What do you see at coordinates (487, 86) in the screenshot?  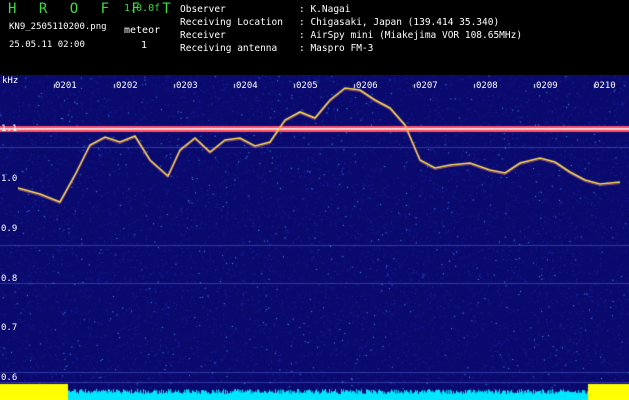 I see `x-tick-label: 0208` at bounding box center [487, 86].